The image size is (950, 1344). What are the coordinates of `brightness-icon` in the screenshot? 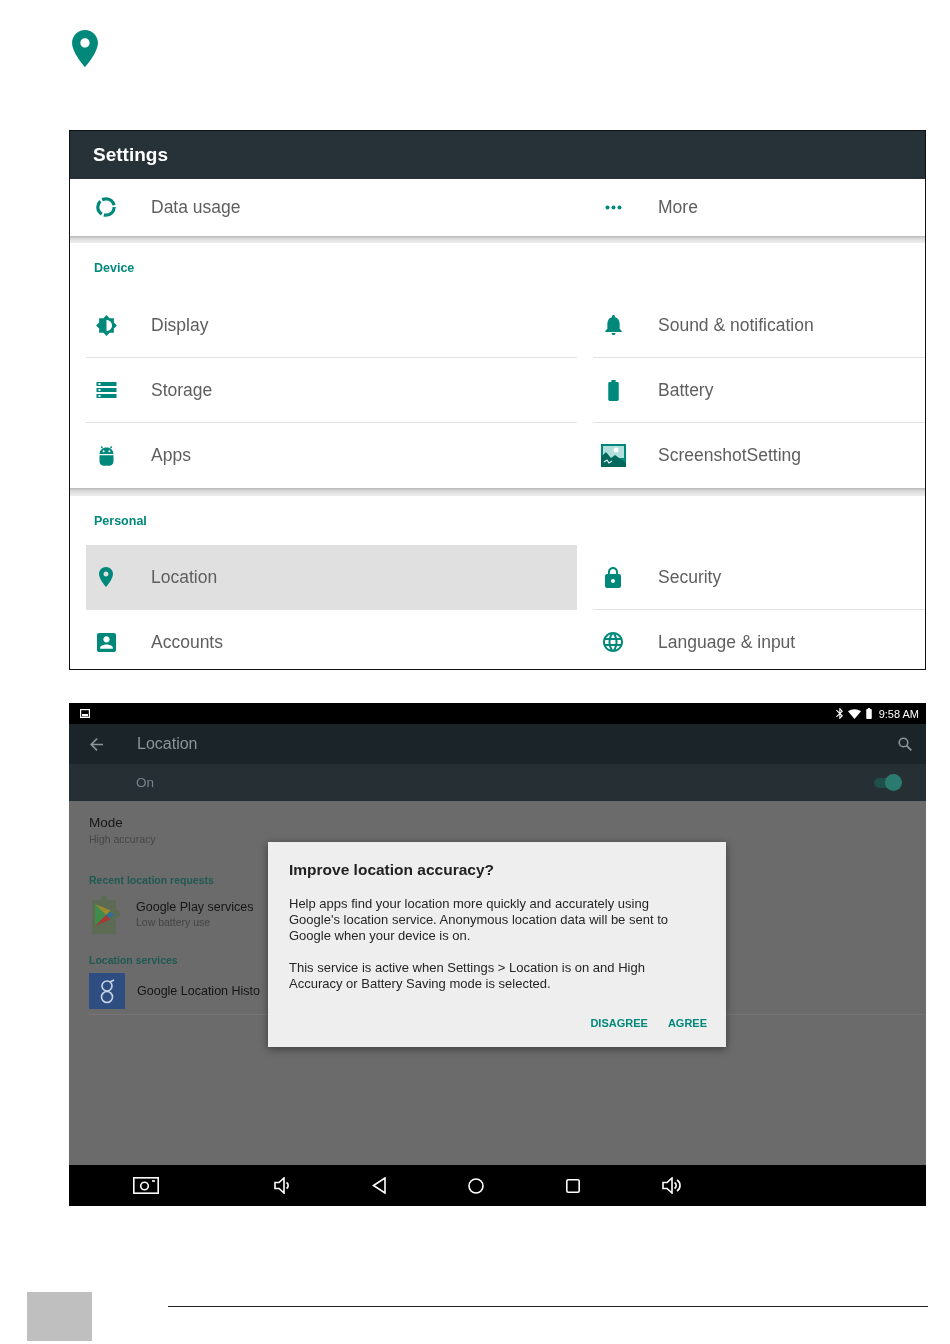 It's located at (106, 325).